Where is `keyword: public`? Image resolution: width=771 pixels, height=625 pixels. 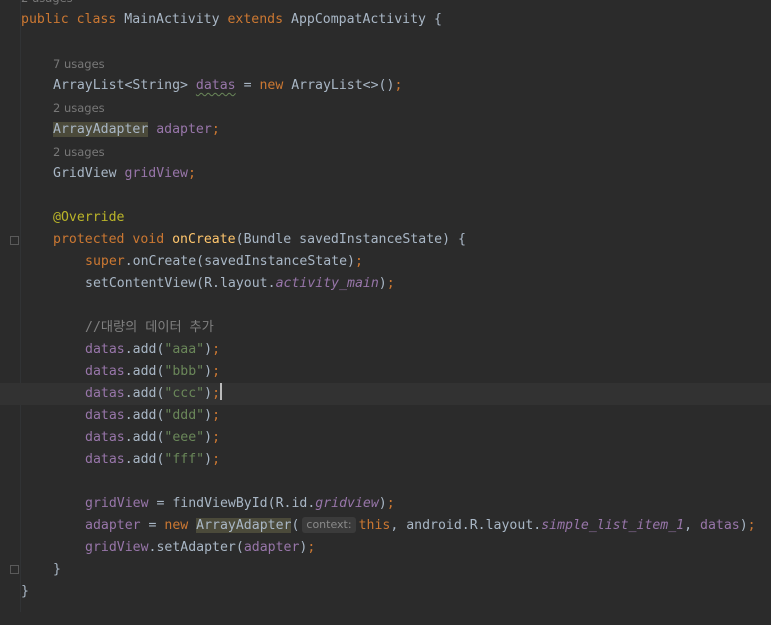 keyword: public is located at coordinates (45, 19).